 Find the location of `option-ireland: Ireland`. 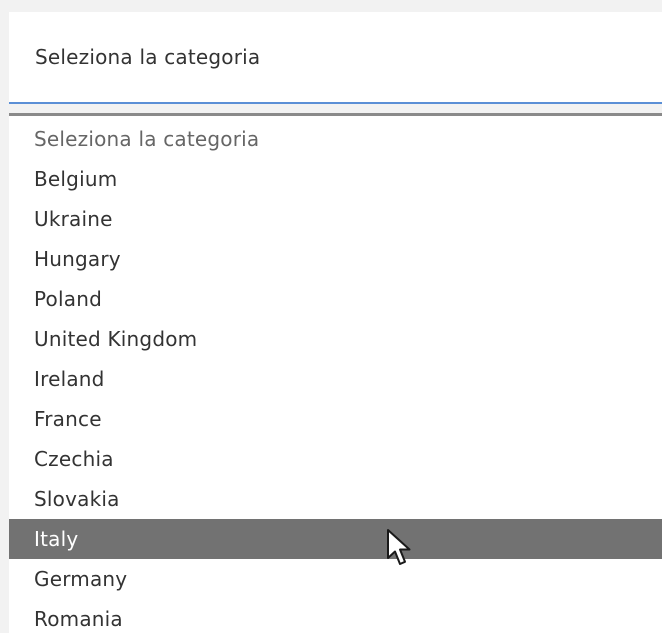

option-ireland: Ireland is located at coordinates (335, 379).